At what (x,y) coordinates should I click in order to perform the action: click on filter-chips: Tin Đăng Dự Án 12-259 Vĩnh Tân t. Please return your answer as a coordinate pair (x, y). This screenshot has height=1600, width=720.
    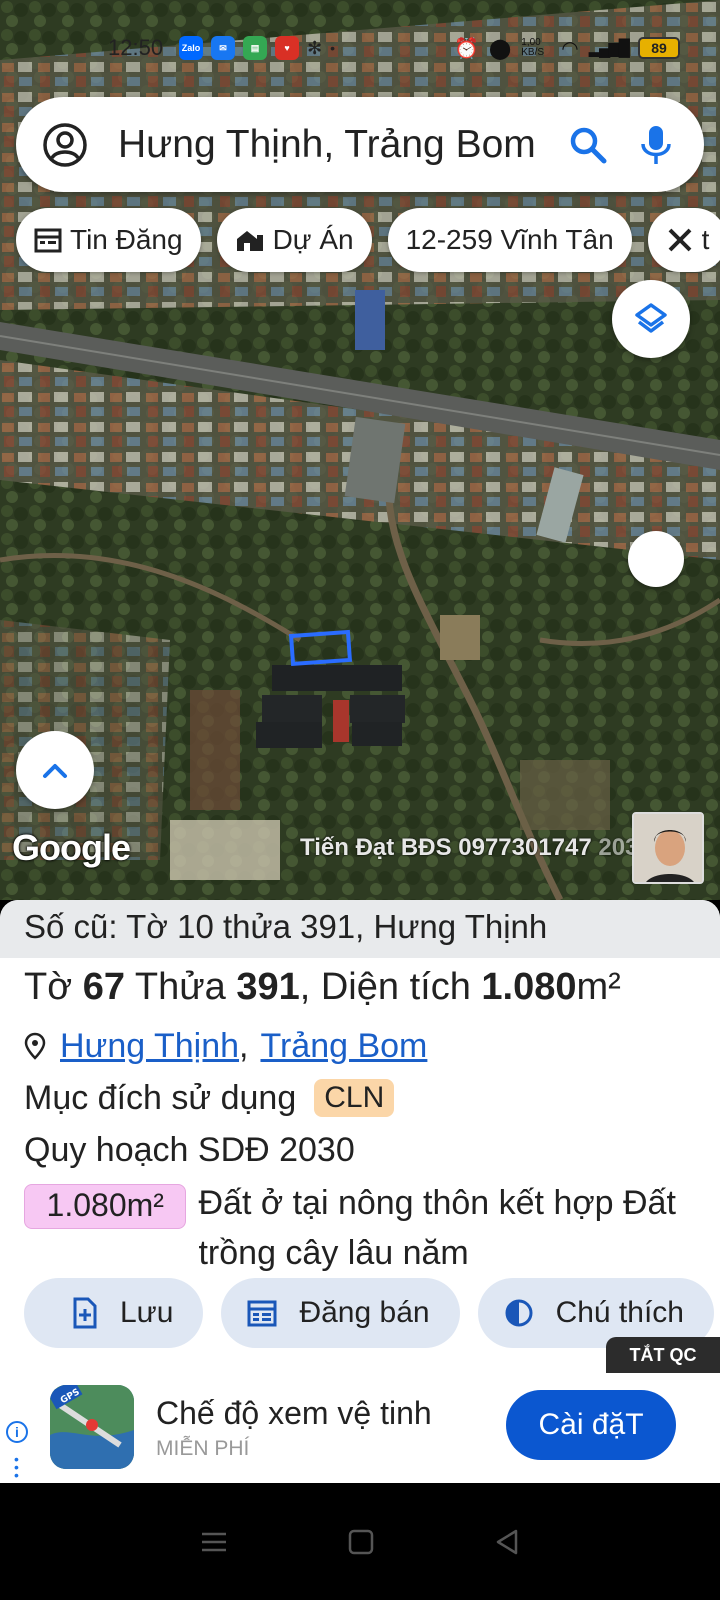
    Looking at the image, I should click on (368, 240).